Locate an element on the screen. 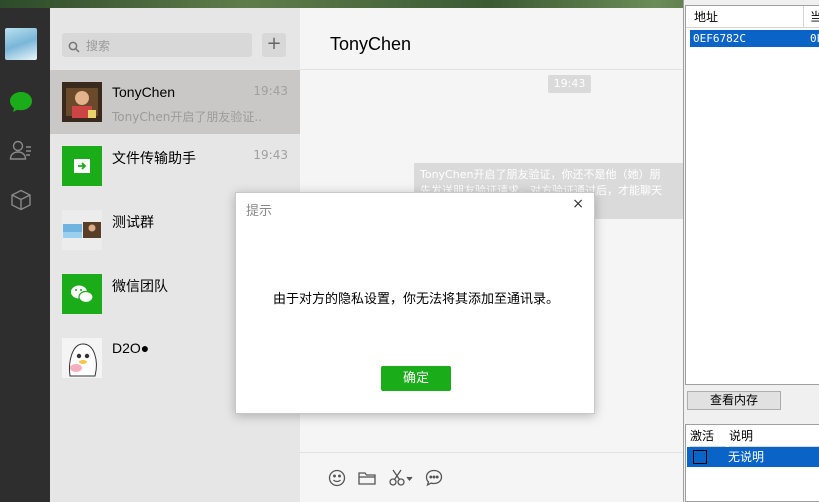 The image size is (819, 502). chat-name: TonyChen is located at coordinates (144, 92).